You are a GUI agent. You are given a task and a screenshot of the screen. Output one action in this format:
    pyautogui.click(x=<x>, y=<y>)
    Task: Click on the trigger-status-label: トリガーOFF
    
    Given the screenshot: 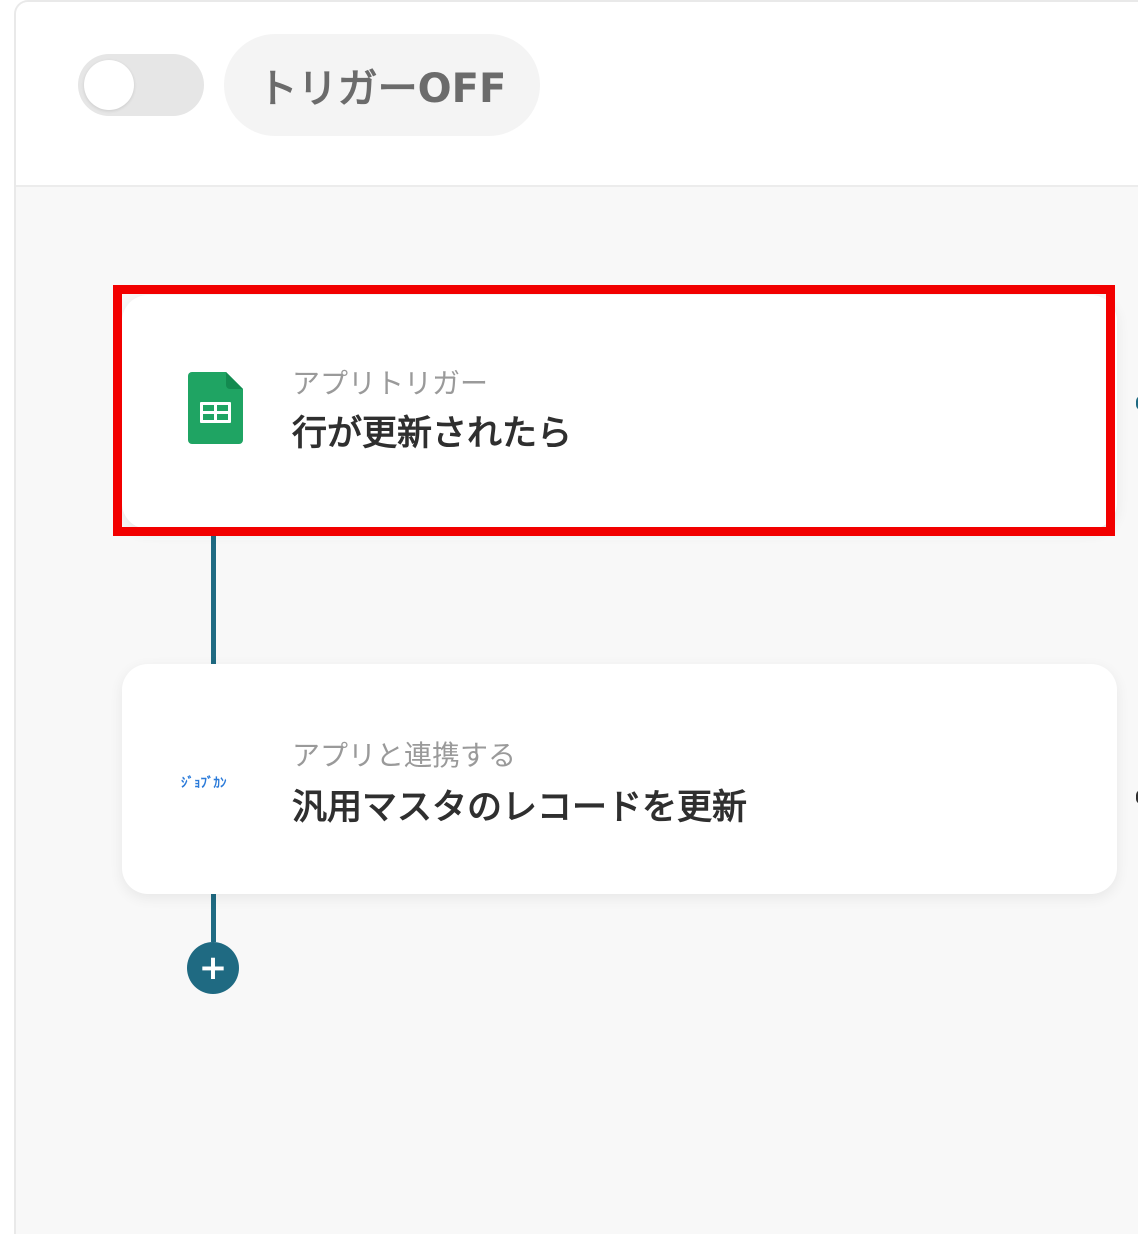 What is the action you would take?
    pyautogui.click(x=382, y=89)
    